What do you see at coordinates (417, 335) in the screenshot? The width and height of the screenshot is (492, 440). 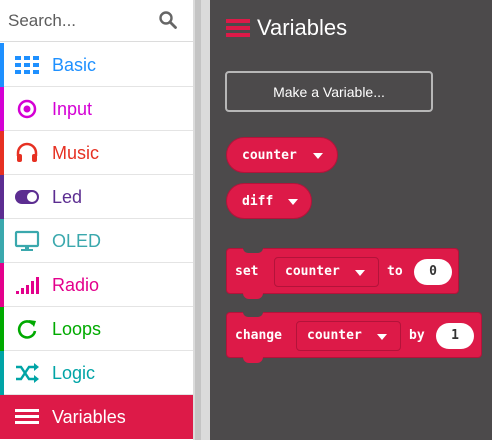 I see `block-keyword-by: by` at bounding box center [417, 335].